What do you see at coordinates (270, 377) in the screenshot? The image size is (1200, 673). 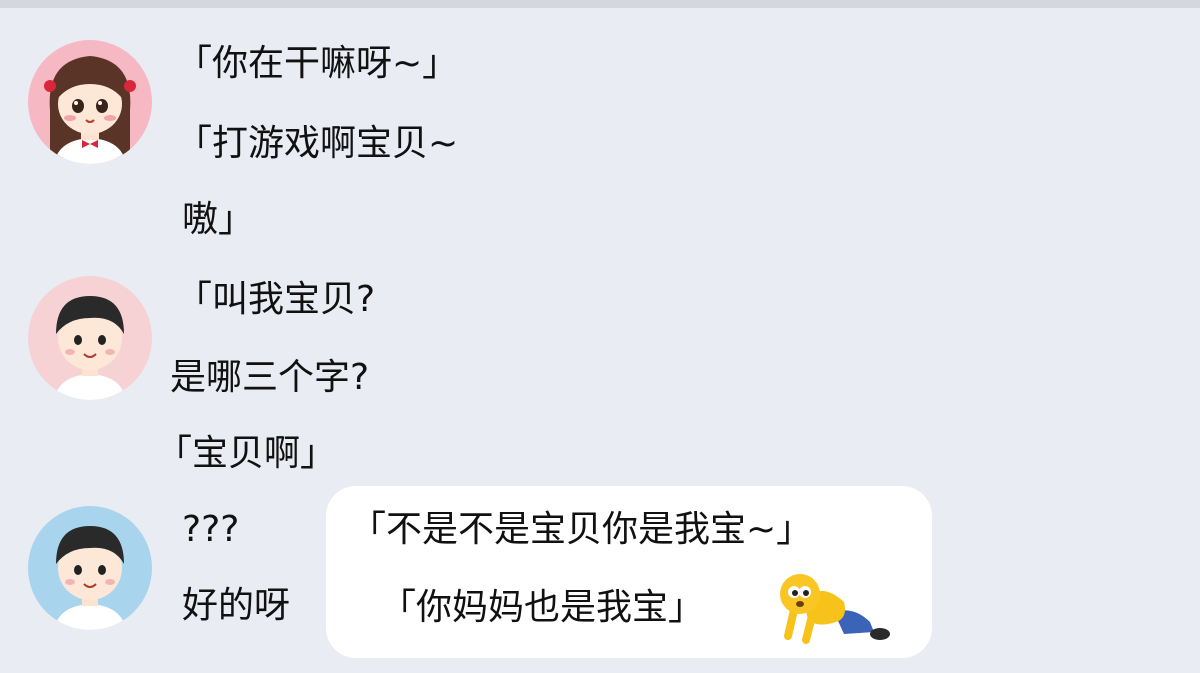 I see `message-text: 是哪三个字?` at bounding box center [270, 377].